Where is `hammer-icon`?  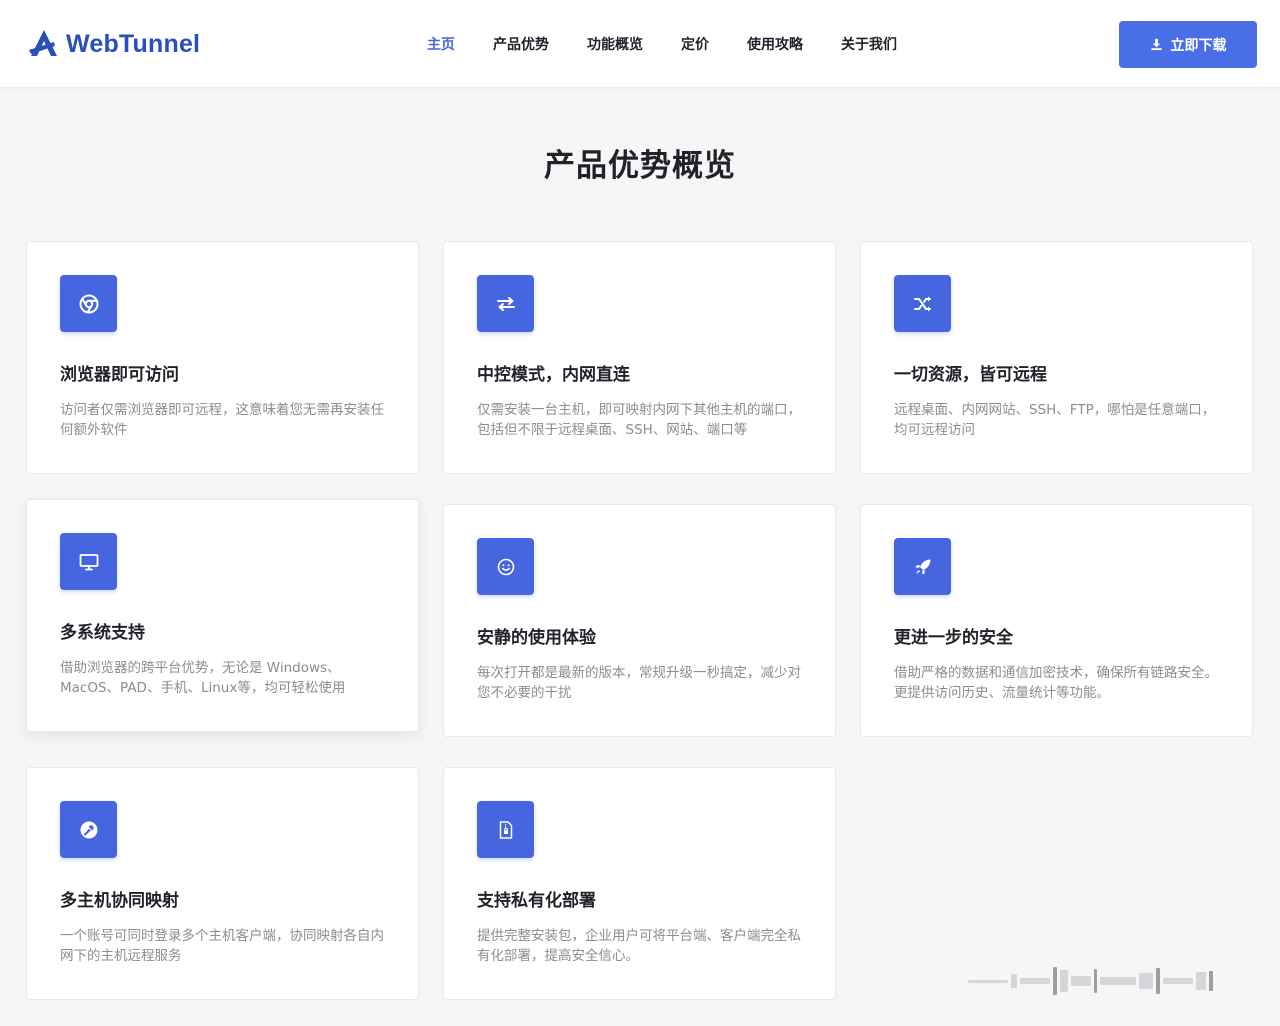 hammer-icon is located at coordinates (88, 829).